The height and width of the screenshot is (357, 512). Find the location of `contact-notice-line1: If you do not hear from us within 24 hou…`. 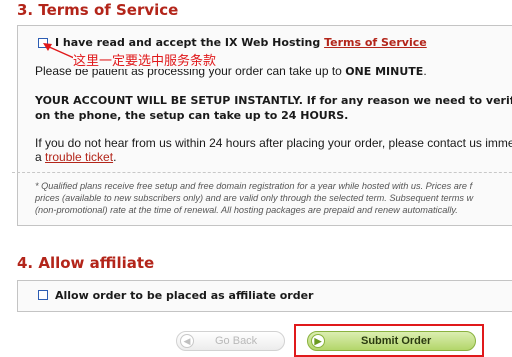

contact-notice-line1: If you do not hear from us within 24 hou… is located at coordinates (273, 143).